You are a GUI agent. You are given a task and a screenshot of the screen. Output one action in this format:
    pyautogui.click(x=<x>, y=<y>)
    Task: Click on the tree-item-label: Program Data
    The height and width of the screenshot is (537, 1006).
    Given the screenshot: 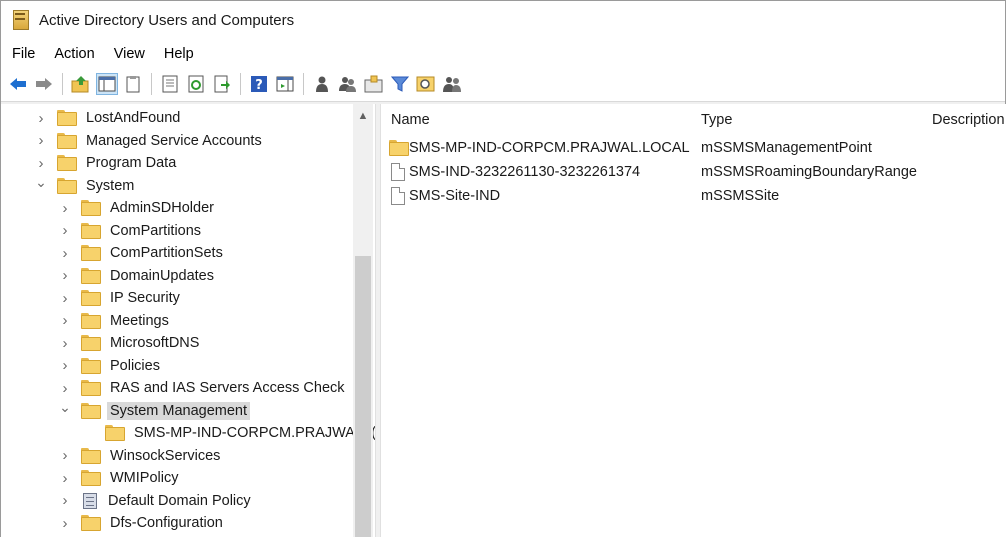 What is the action you would take?
    pyautogui.click(x=131, y=163)
    